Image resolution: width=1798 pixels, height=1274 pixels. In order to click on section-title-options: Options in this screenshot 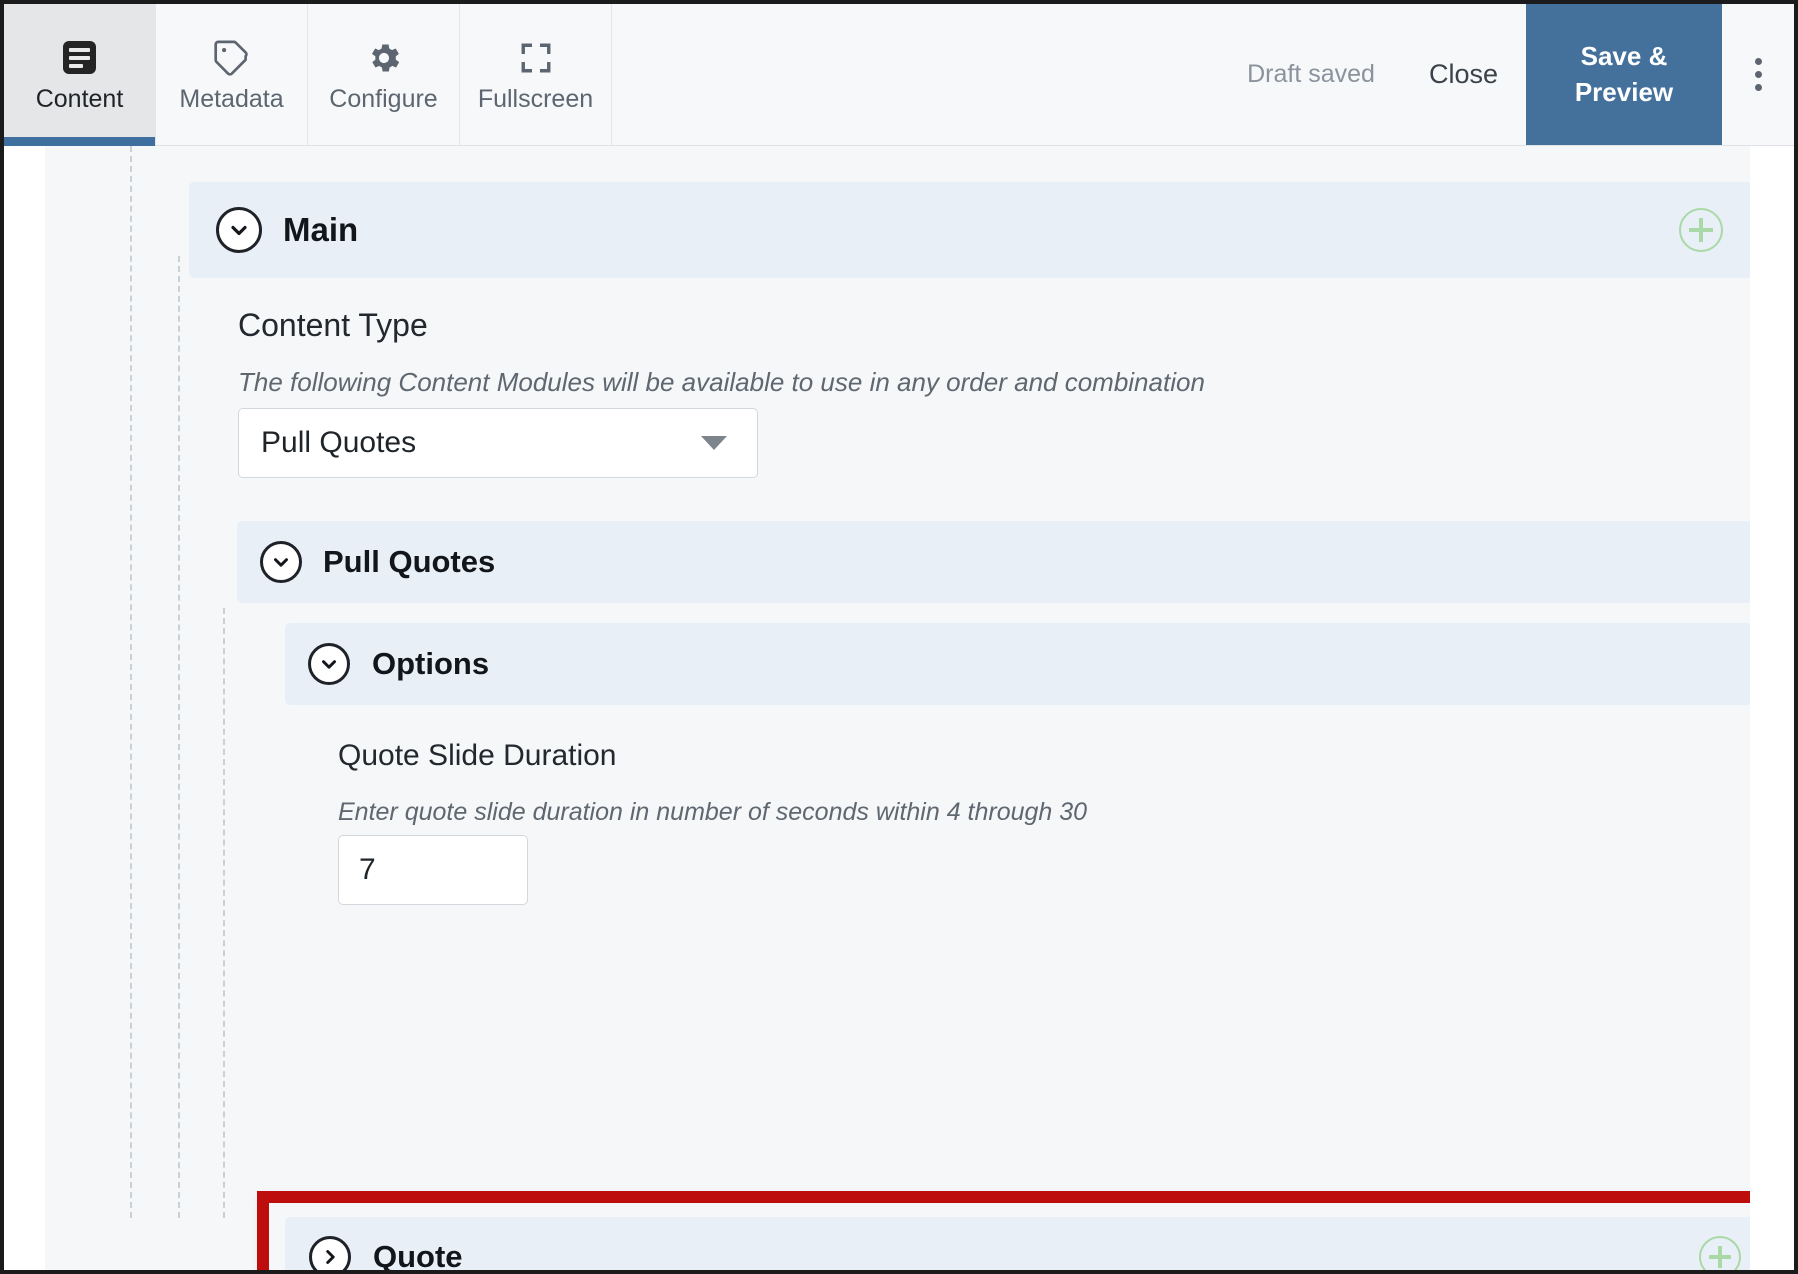, I will do `click(431, 663)`.